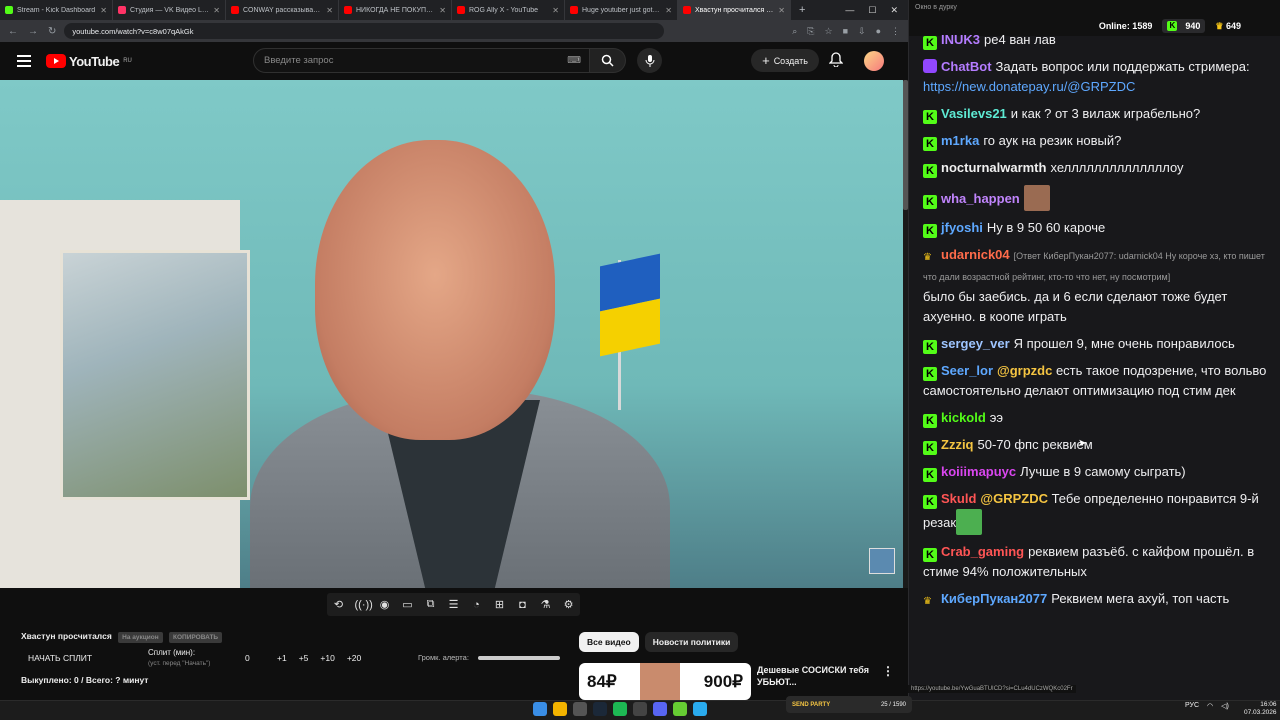 This screenshot has width=1280, height=720. I want to click on chrome-icon, so click(560, 709).